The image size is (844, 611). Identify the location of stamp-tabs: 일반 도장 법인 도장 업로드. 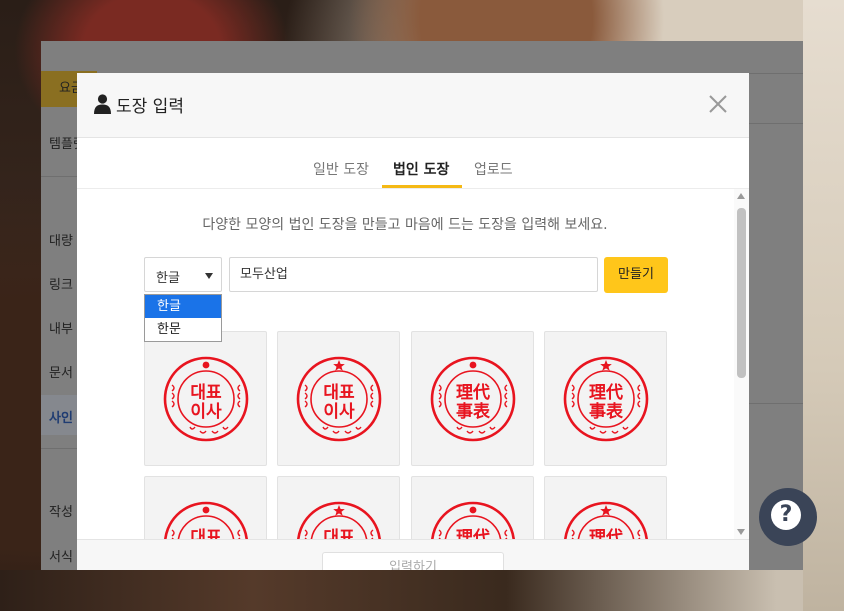
(413, 163).